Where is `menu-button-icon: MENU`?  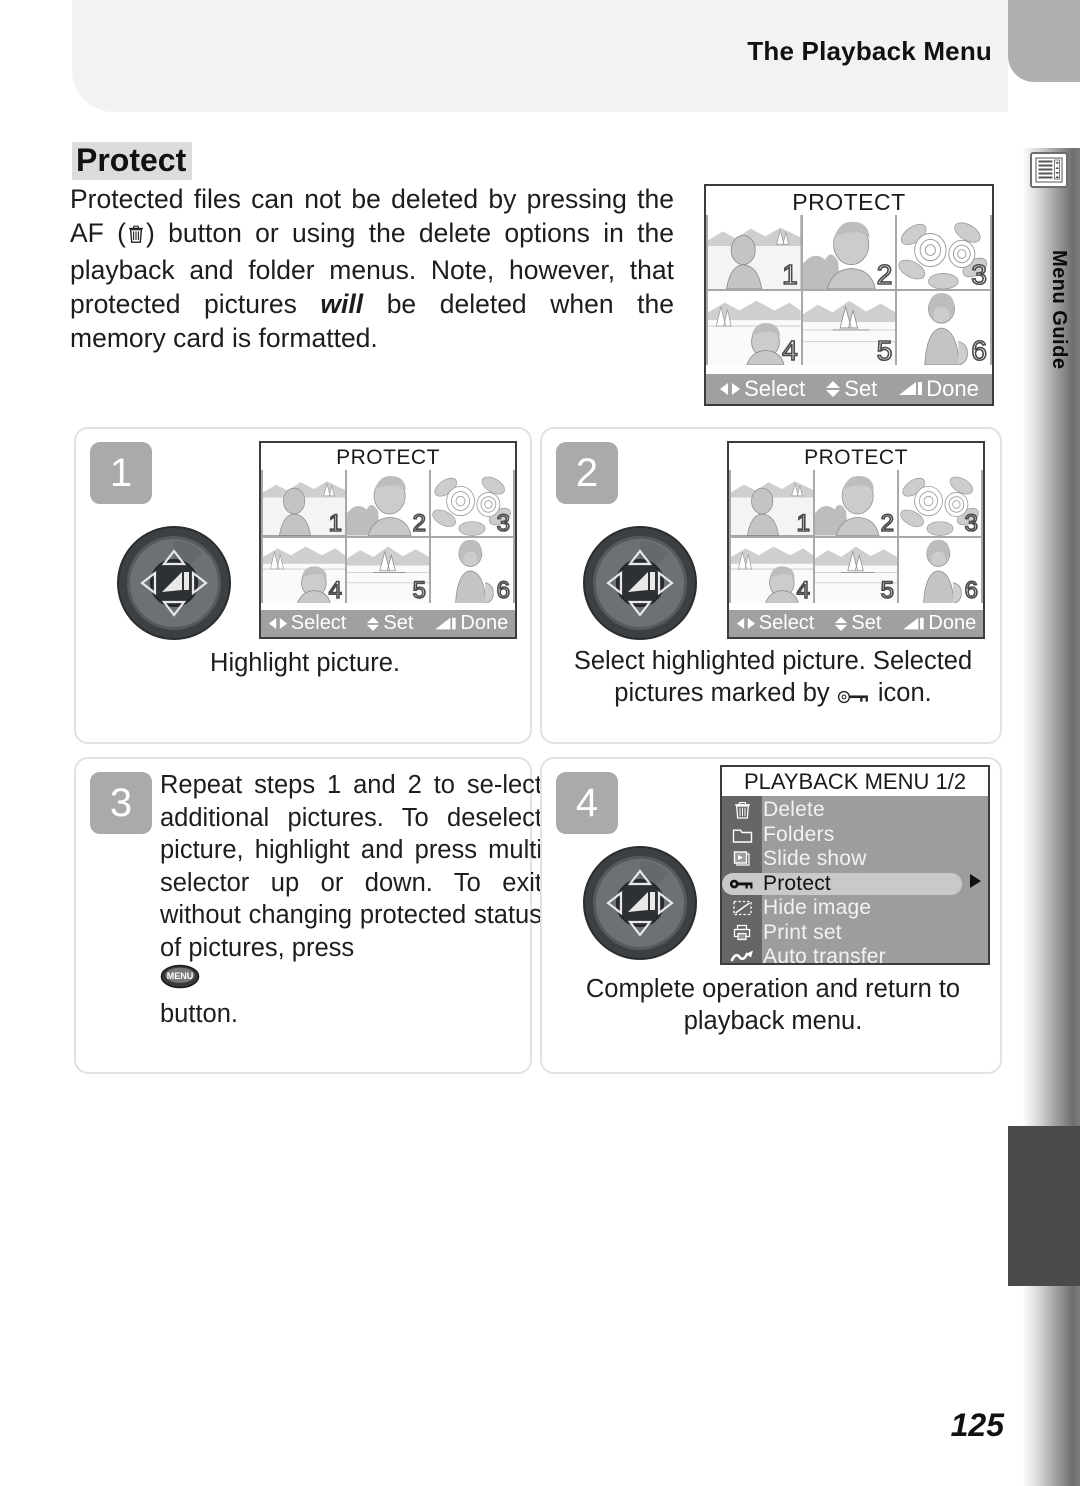 menu-button-icon: MENU is located at coordinates (351, 981).